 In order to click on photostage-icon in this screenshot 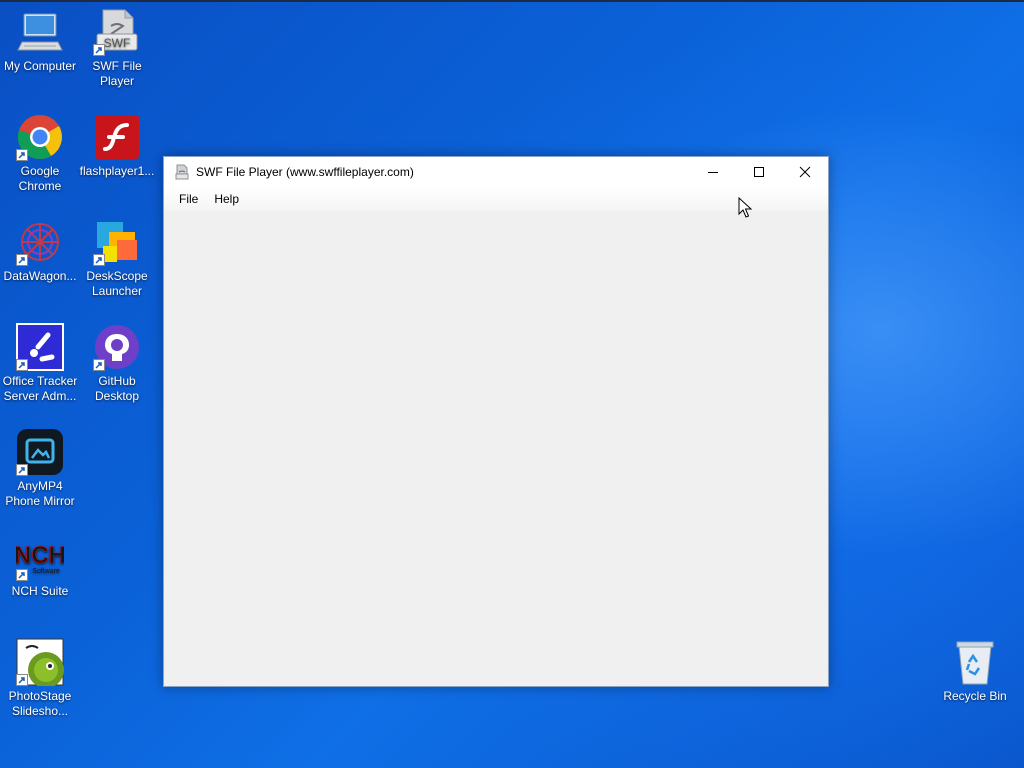, I will do `click(40, 663)`.